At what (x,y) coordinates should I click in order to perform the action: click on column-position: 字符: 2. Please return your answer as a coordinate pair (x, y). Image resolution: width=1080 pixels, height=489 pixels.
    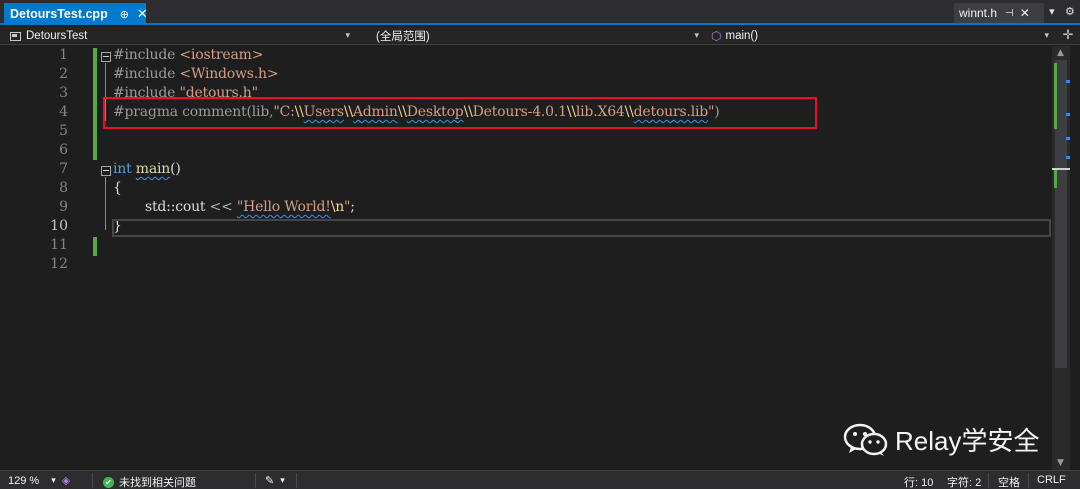
    Looking at the image, I should click on (964, 481).